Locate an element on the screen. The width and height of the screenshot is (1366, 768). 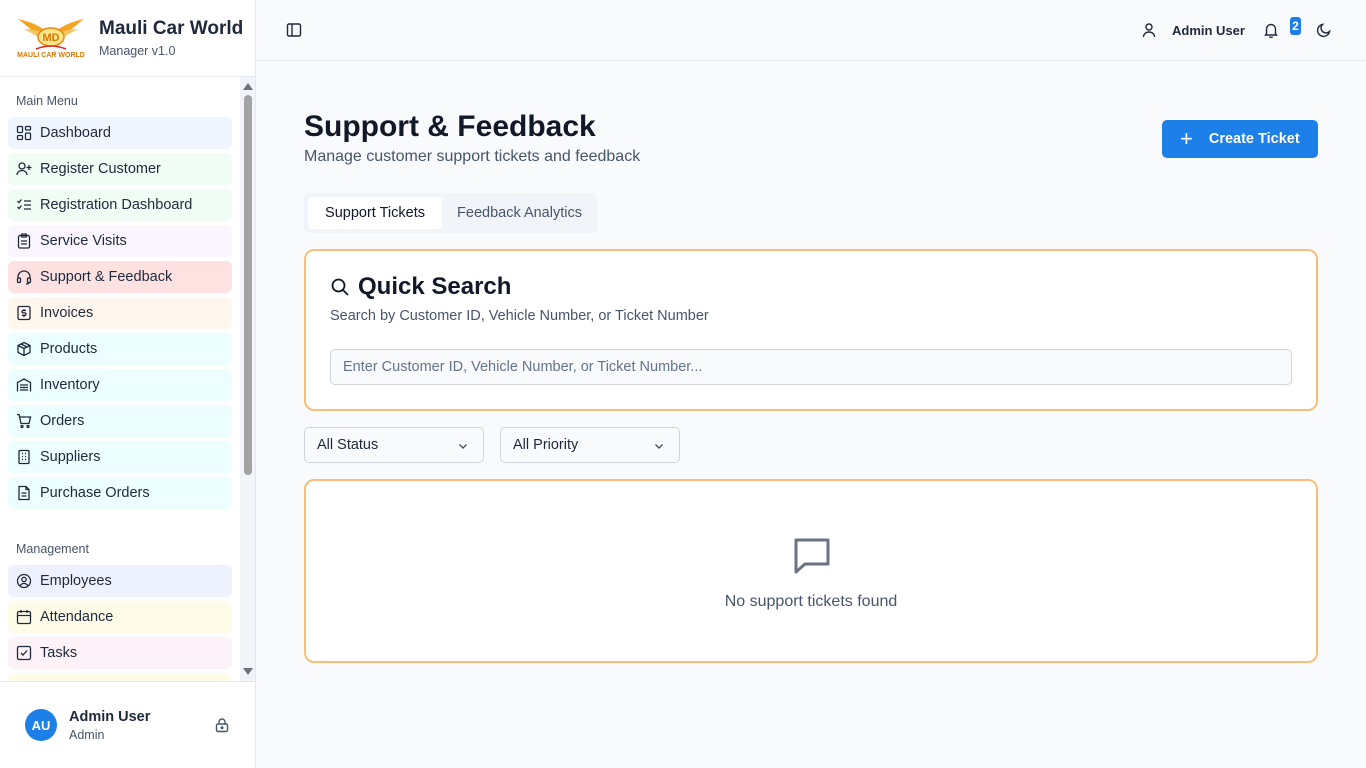
sidebar-item-purchase-orders: Purchase Orders is located at coordinates (120, 493).